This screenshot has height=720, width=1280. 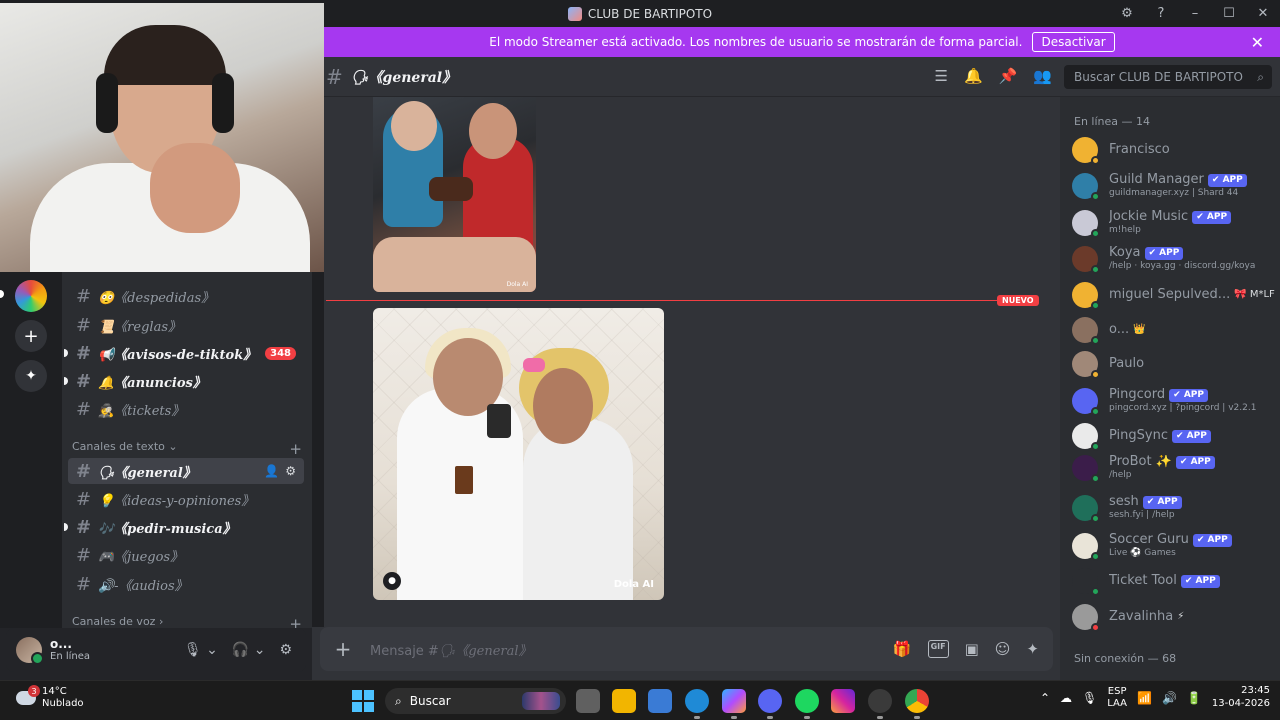 What do you see at coordinates (1182, 253) in the screenshot?
I see `member-name-row: Koya ✔ APP` at bounding box center [1182, 253].